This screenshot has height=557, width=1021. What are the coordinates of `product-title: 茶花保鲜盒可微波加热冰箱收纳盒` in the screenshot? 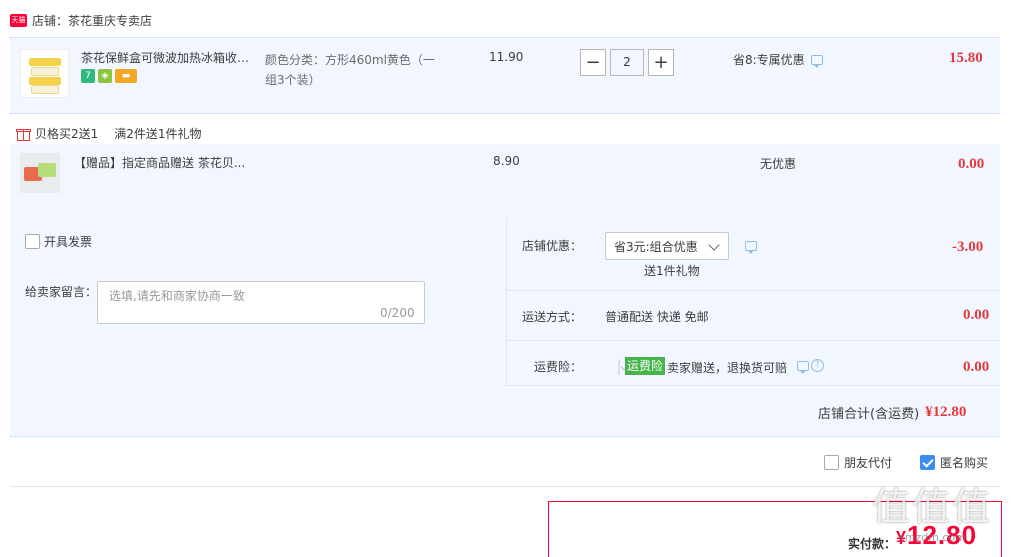 It's located at (170, 58).